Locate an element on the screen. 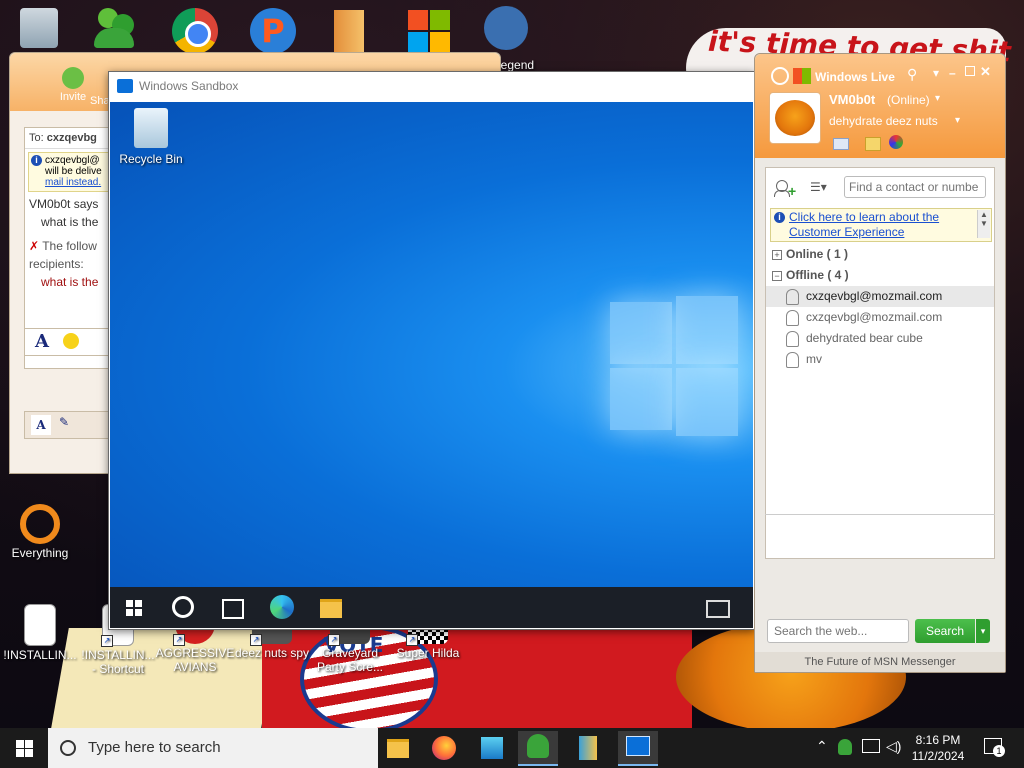 Image resolution: width=1024 pixels, height=768 pixels. sandbox-recycle-bin: Recycle Bin is located at coordinates (151, 137).